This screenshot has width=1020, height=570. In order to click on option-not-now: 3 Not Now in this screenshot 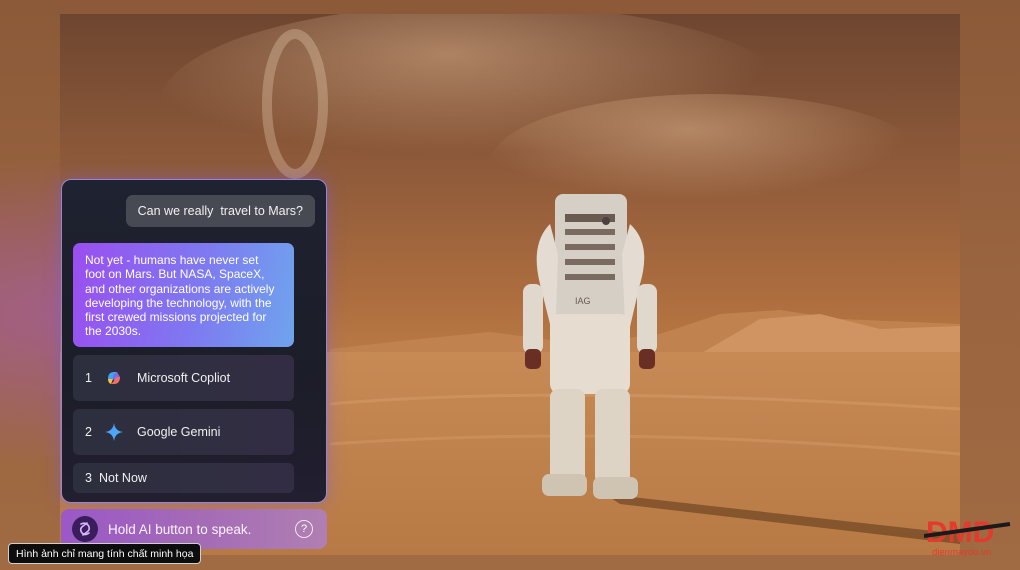, I will do `click(183, 478)`.